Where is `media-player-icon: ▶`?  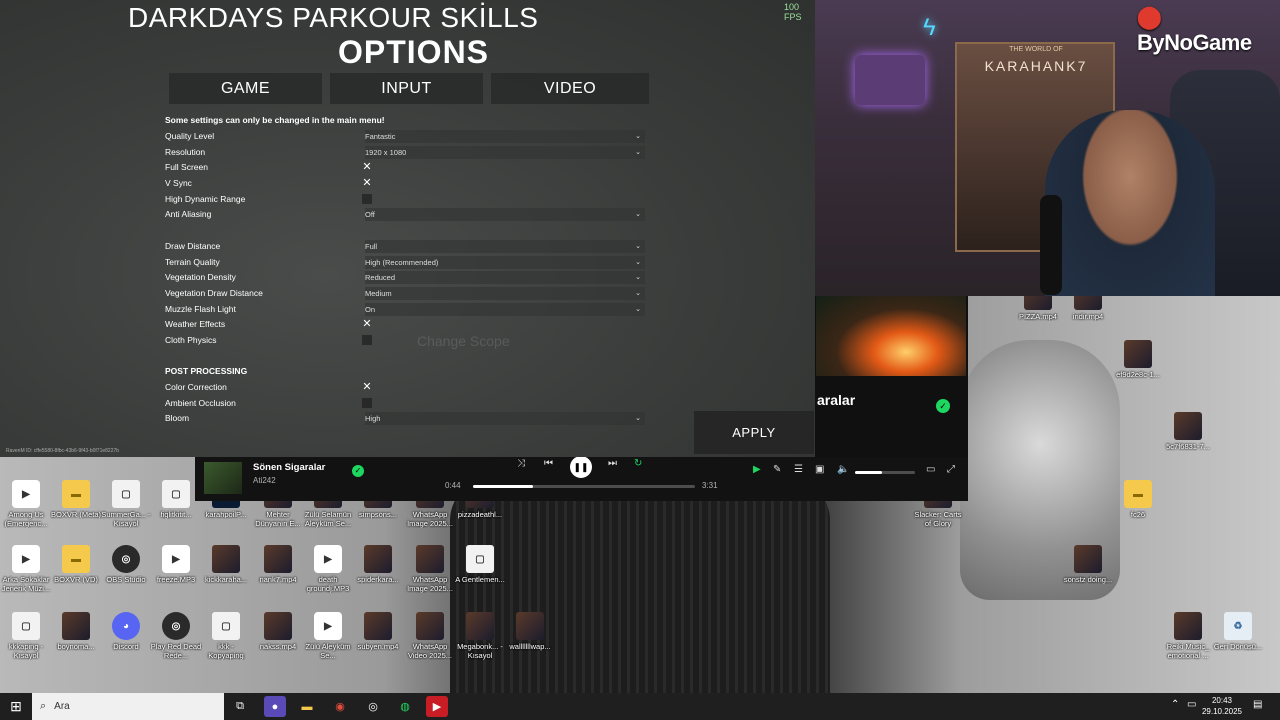 media-player-icon: ▶ is located at coordinates (437, 706).